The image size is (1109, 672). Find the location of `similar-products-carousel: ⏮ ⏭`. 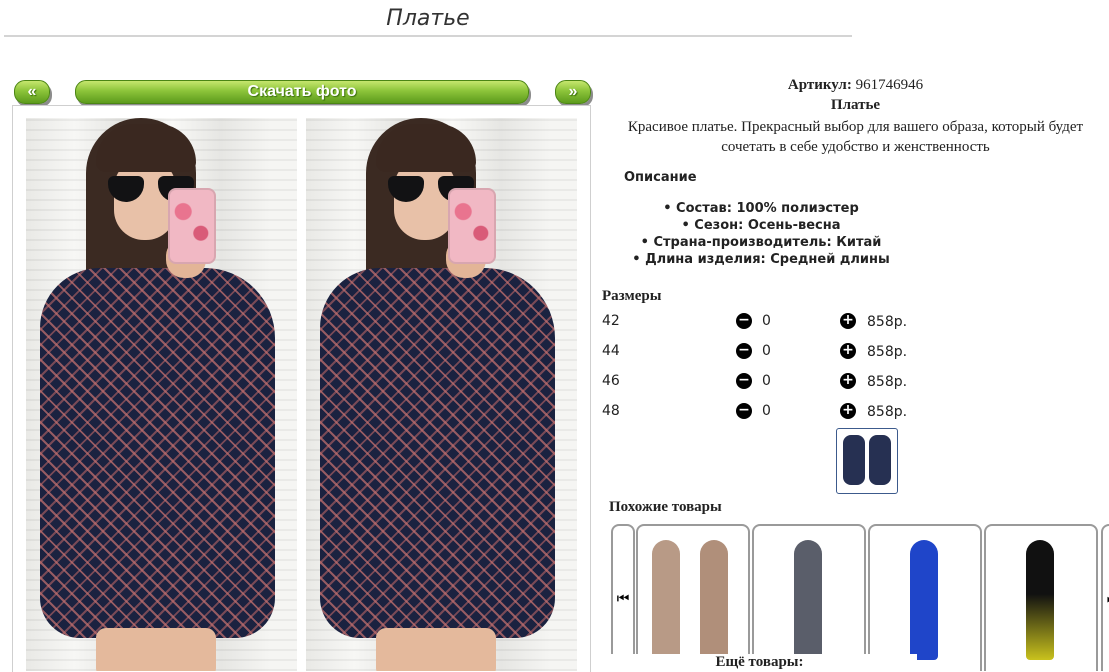

similar-products-carousel: ⏮ ⏭ is located at coordinates (860, 597).